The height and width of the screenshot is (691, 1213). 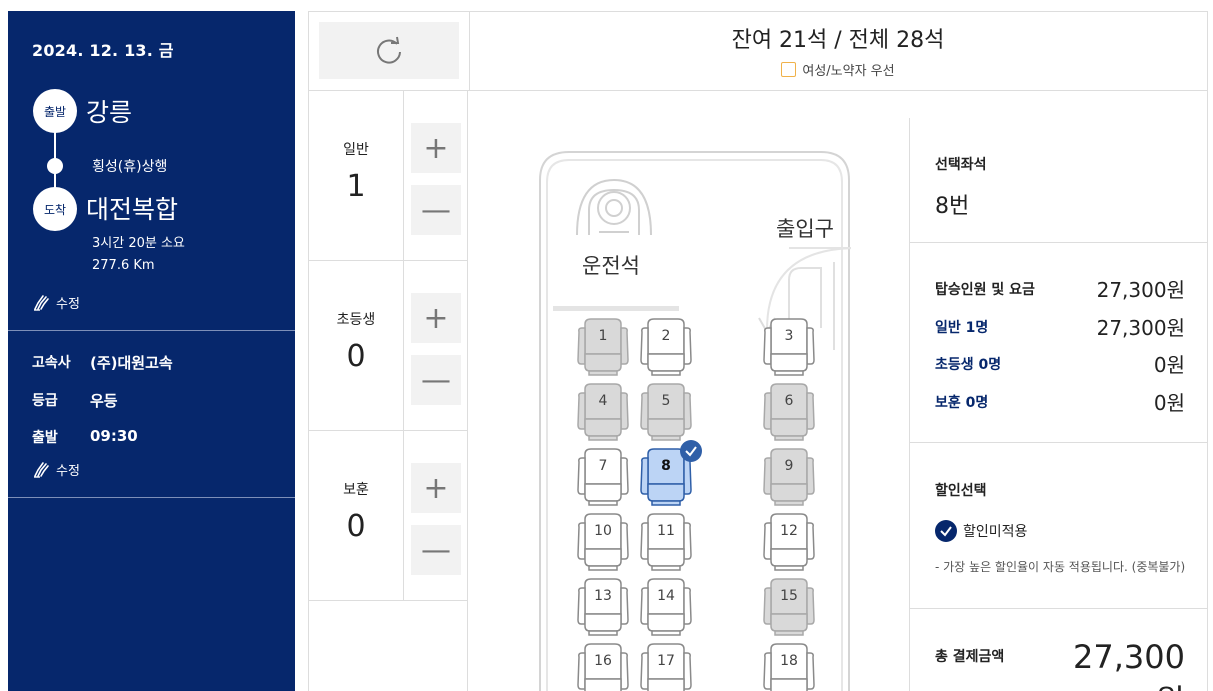 What do you see at coordinates (467, 391) in the screenshot?
I see `seatmap-divider` at bounding box center [467, 391].